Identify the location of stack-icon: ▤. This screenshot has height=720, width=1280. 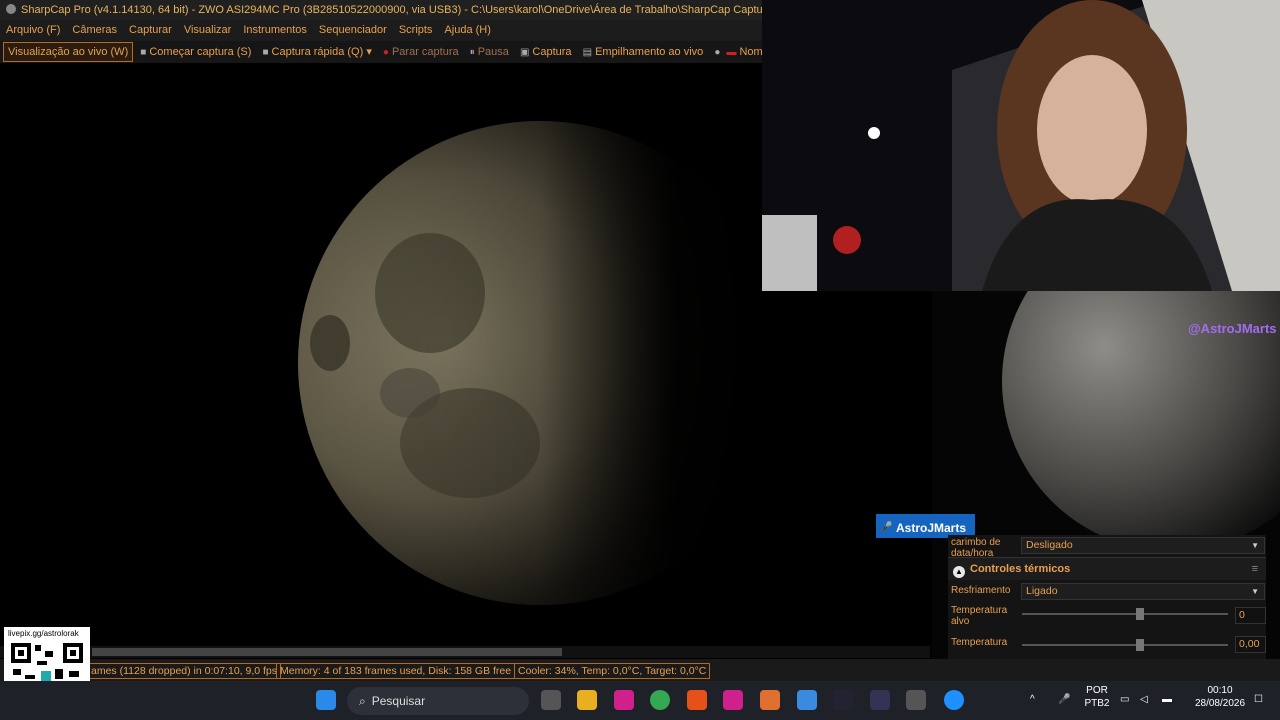
(587, 52).